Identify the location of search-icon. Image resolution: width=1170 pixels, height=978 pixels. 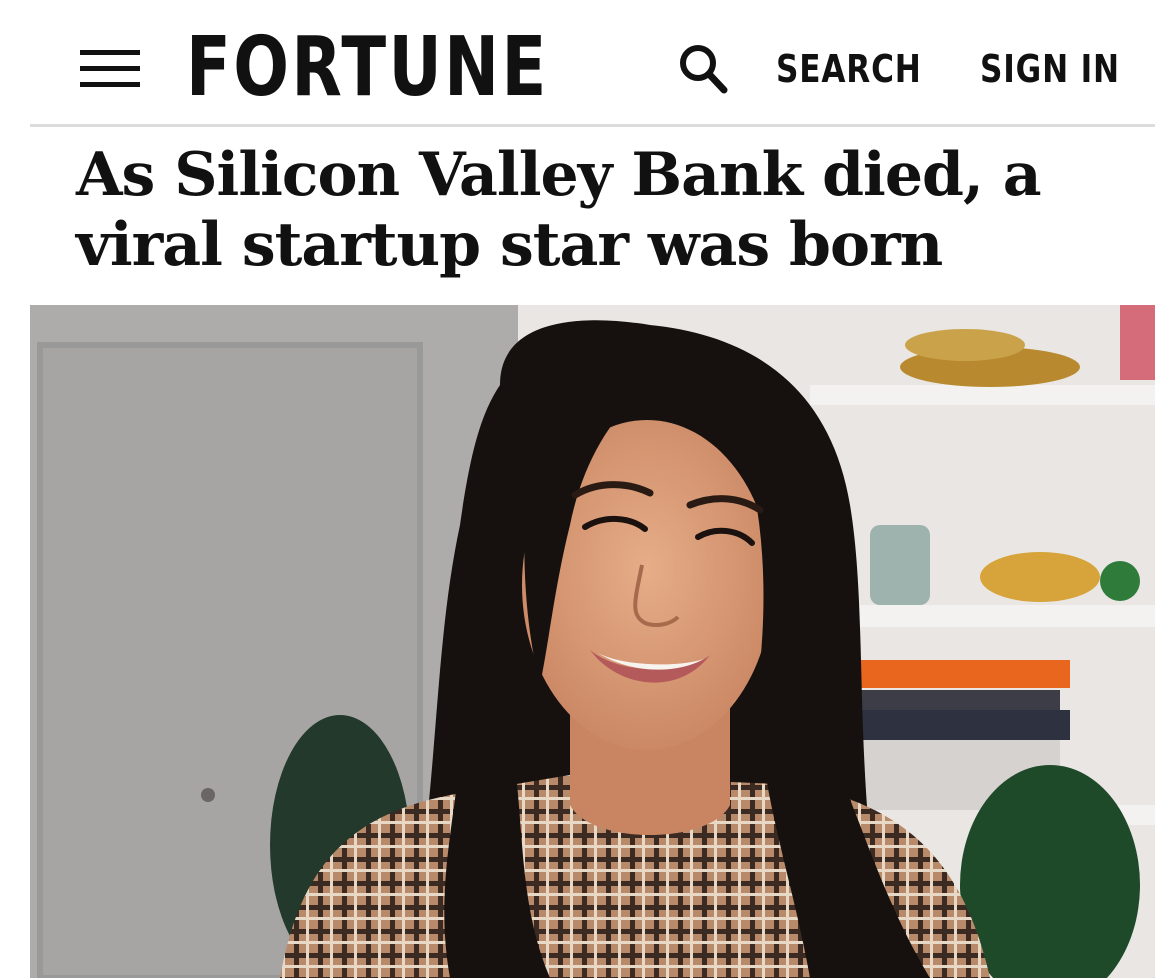
(704, 69).